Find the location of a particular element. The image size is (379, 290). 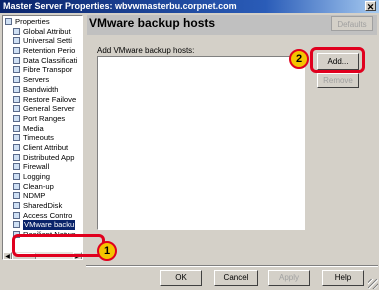

tree-item-label: Data Classificati is located at coordinates (50, 60).